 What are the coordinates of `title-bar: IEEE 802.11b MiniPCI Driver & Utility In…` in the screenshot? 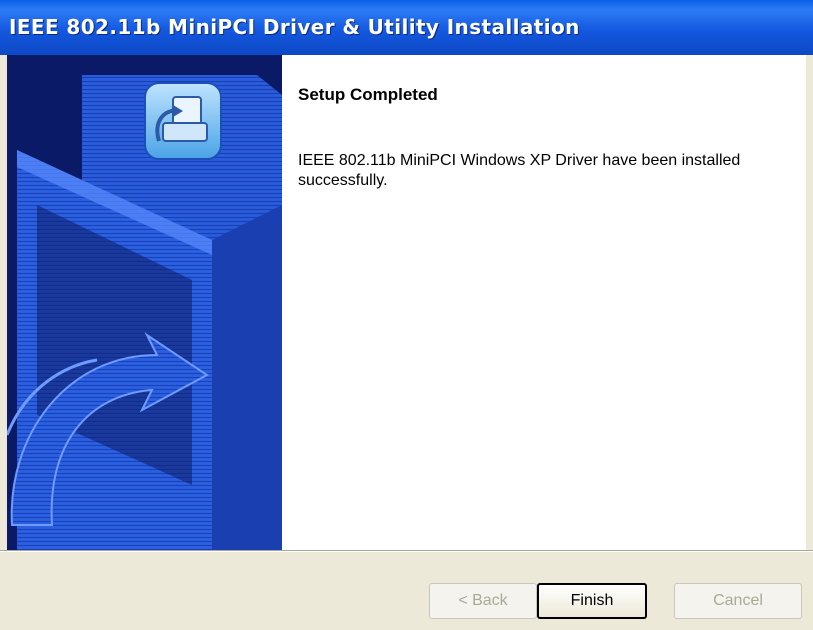 It's located at (406, 27).